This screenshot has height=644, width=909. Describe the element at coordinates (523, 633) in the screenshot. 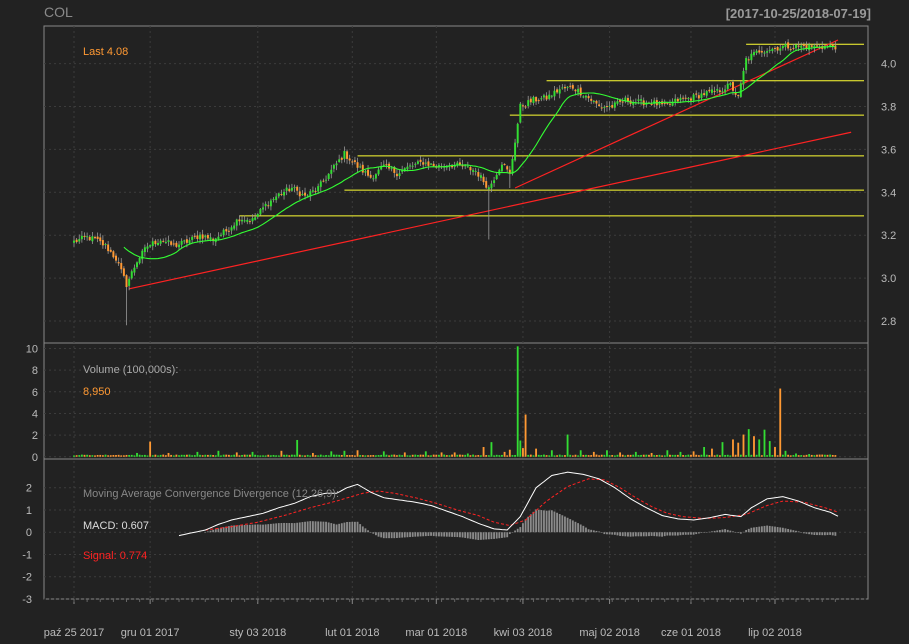

I see `x-tick-label: kwi 03 2018` at that location.